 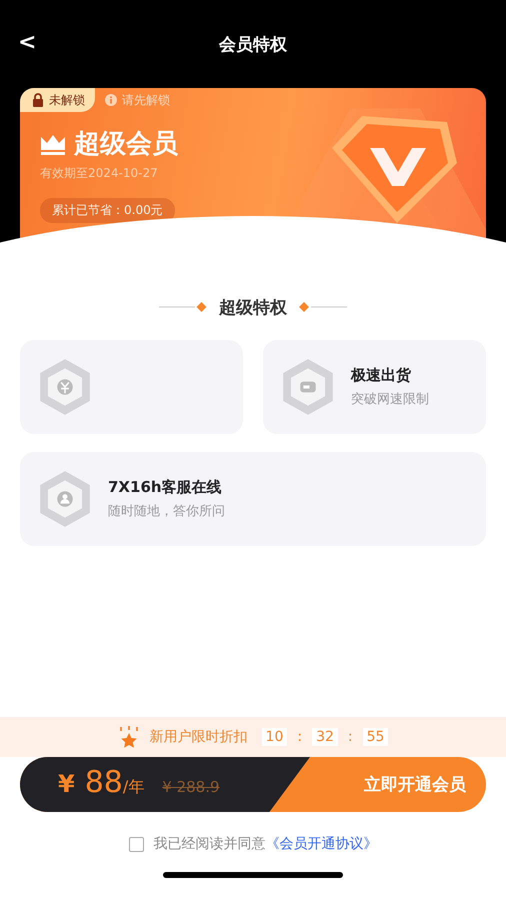 What do you see at coordinates (27, 42) in the screenshot?
I see `back-button: <` at bounding box center [27, 42].